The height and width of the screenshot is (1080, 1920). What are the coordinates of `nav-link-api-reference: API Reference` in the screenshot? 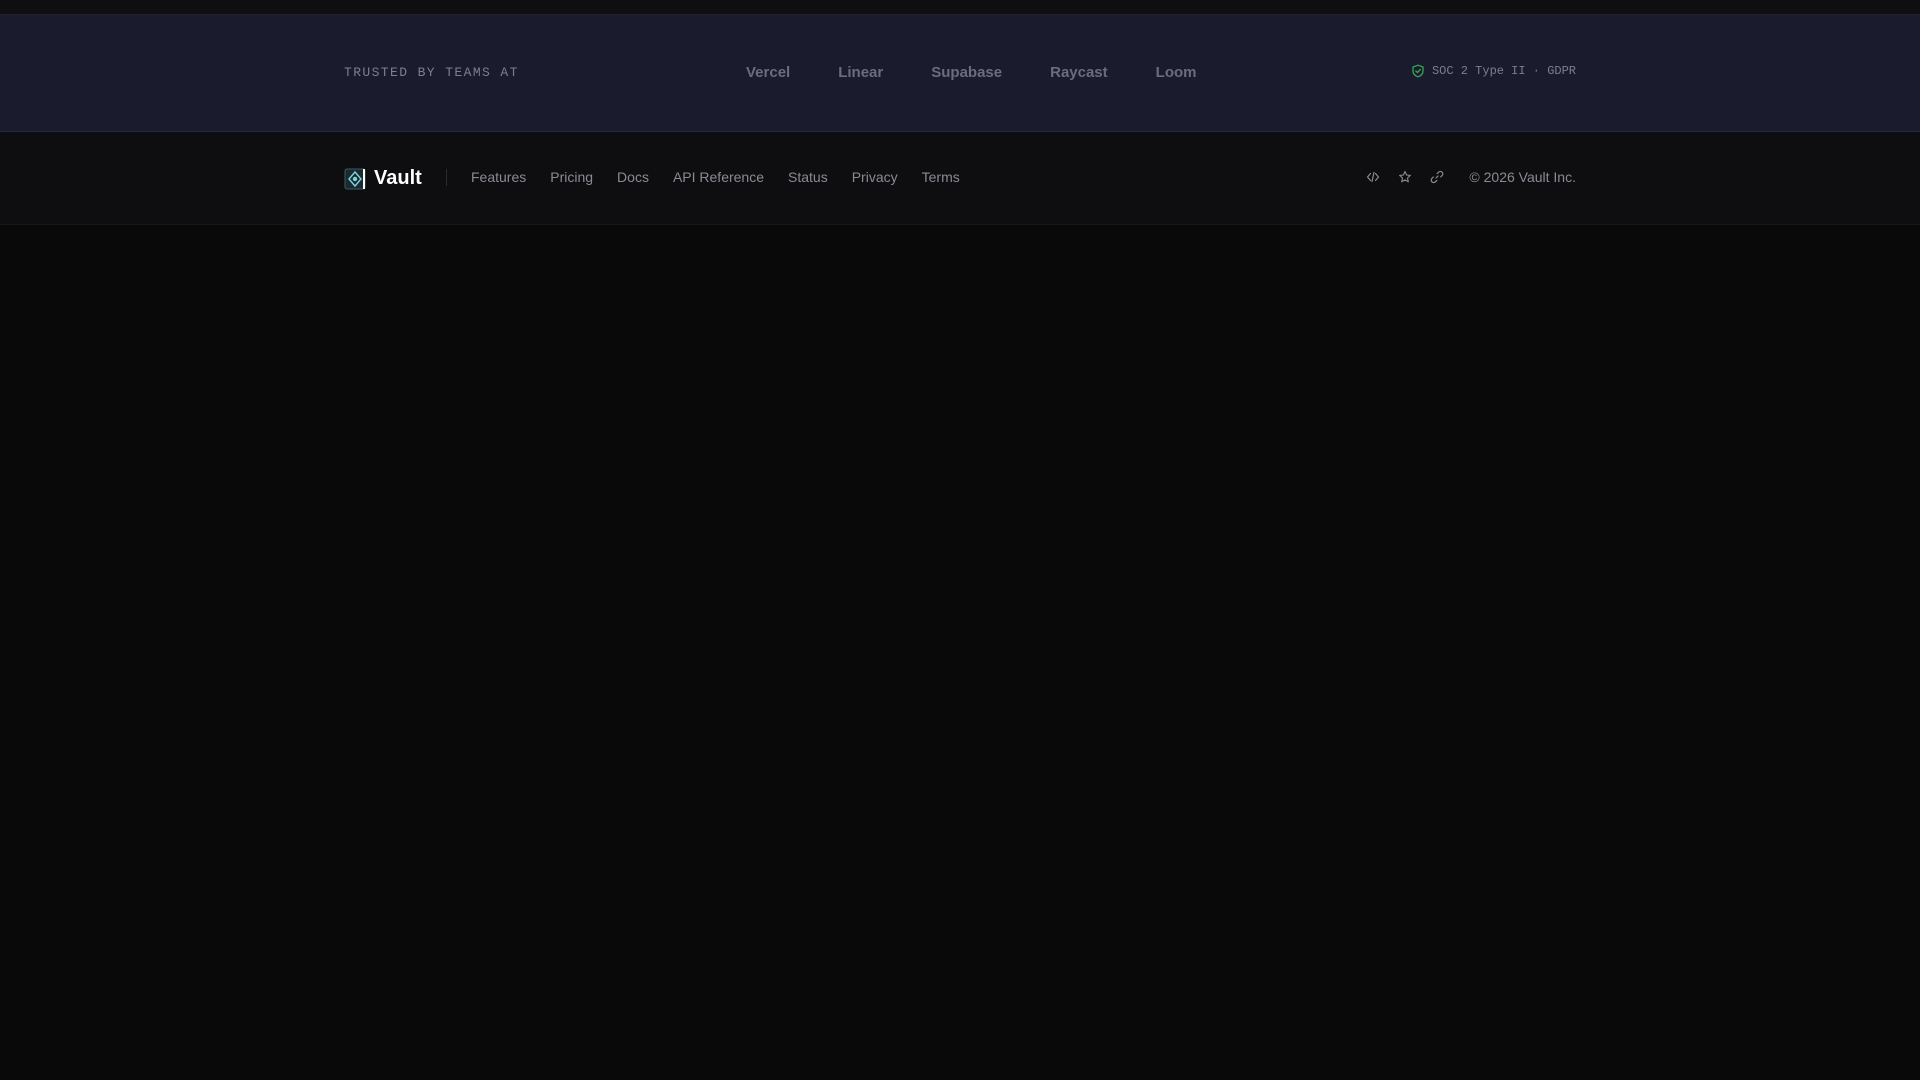 It's located at (718, 177).